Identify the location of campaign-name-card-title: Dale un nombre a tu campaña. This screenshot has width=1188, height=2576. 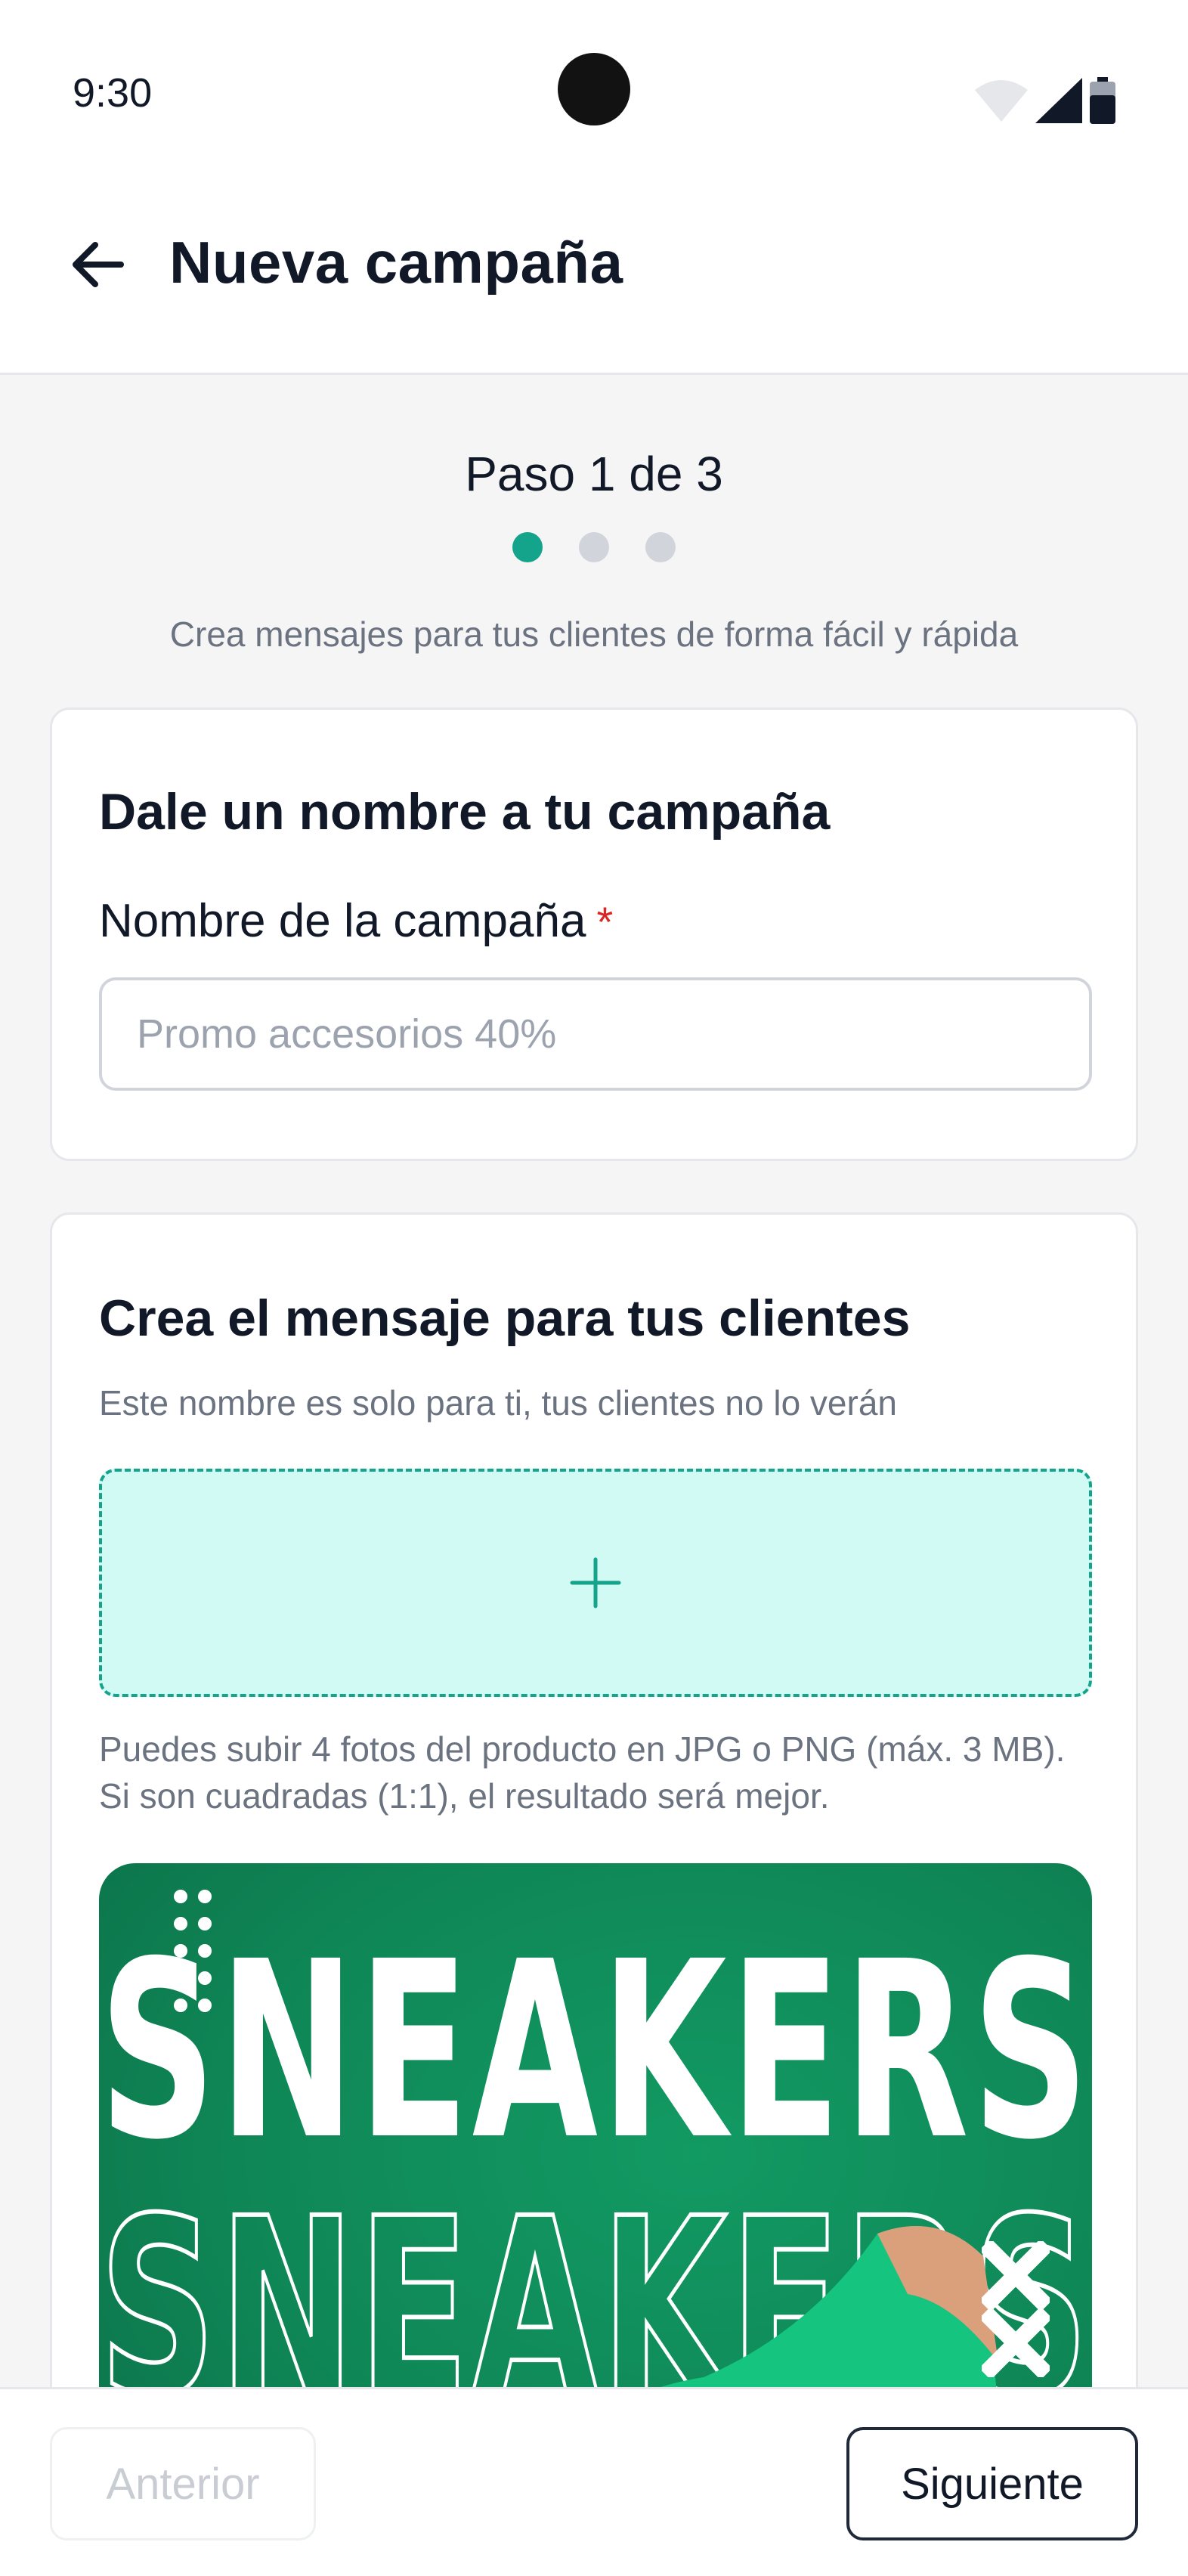
(465, 812).